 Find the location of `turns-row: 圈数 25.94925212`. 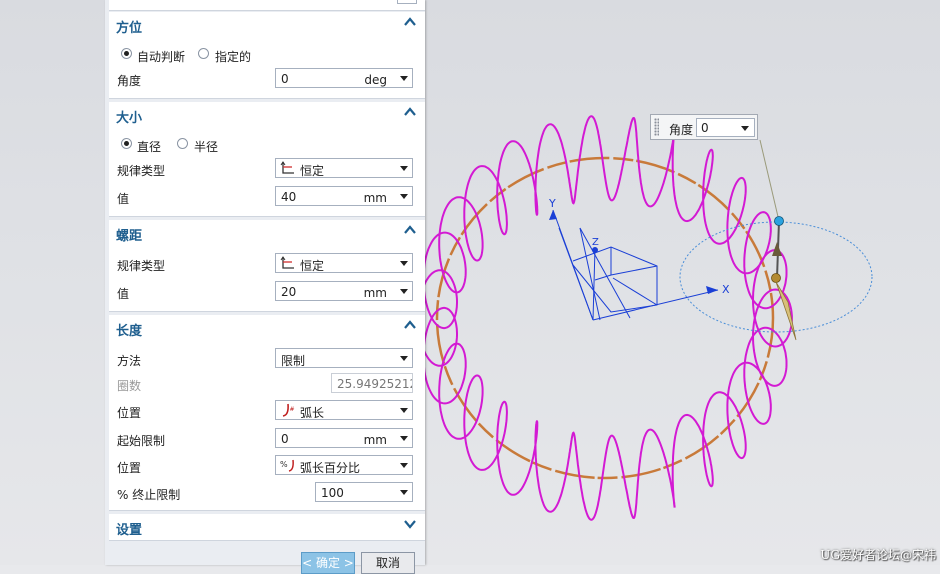

turns-row: 圈数 25.94925212 is located at coordinates (267, 384).